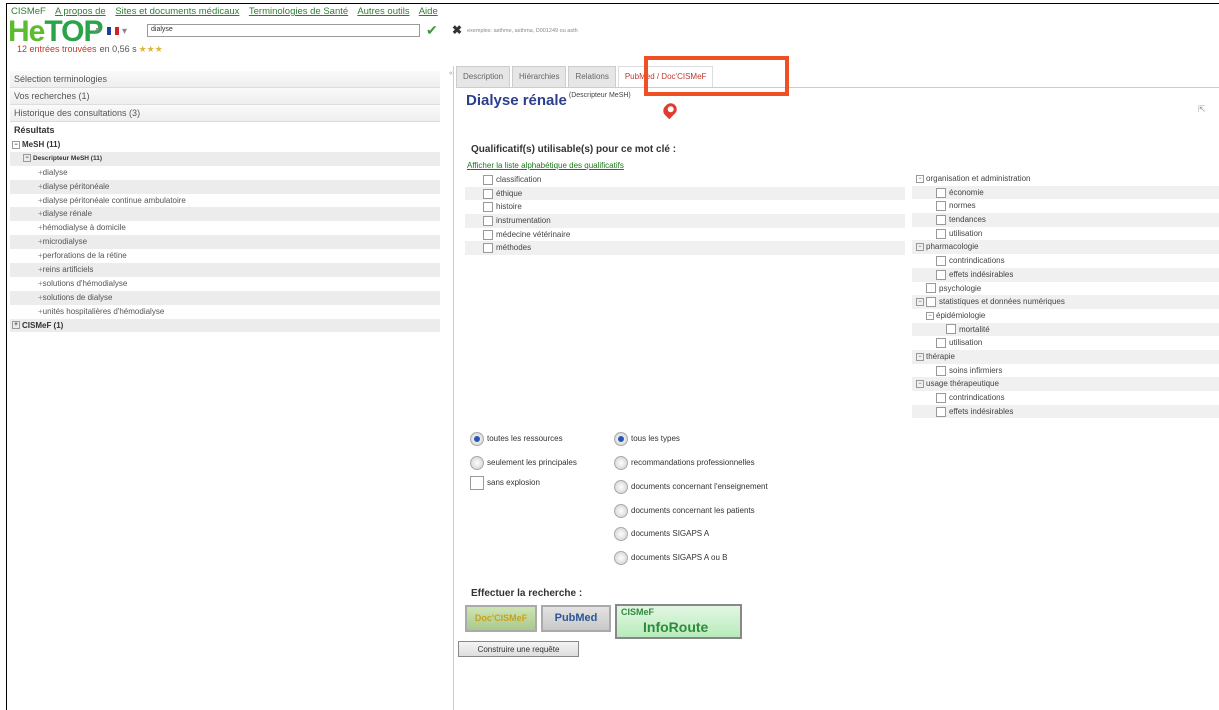  Describe the element at coordinates (1065, 179) in the screenshot. I see `qualifier-item: − organisation et administration` at that location.